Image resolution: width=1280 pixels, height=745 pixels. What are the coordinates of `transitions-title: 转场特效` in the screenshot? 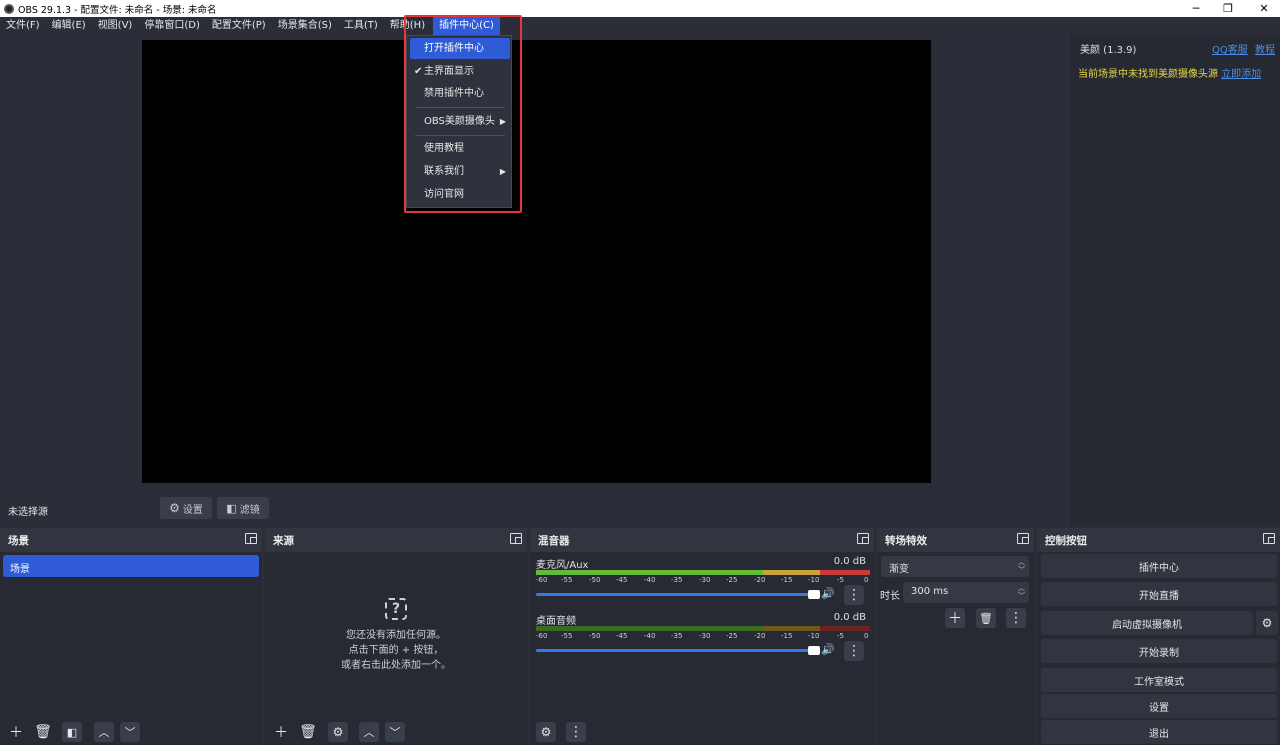 It's located at (906, 541).